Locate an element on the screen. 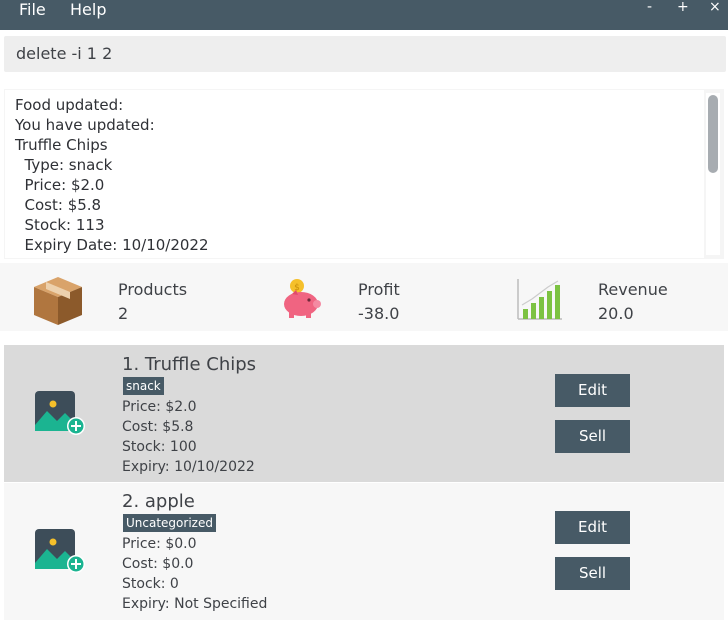  profit-label: Profit is located at coordinates (379, 289).